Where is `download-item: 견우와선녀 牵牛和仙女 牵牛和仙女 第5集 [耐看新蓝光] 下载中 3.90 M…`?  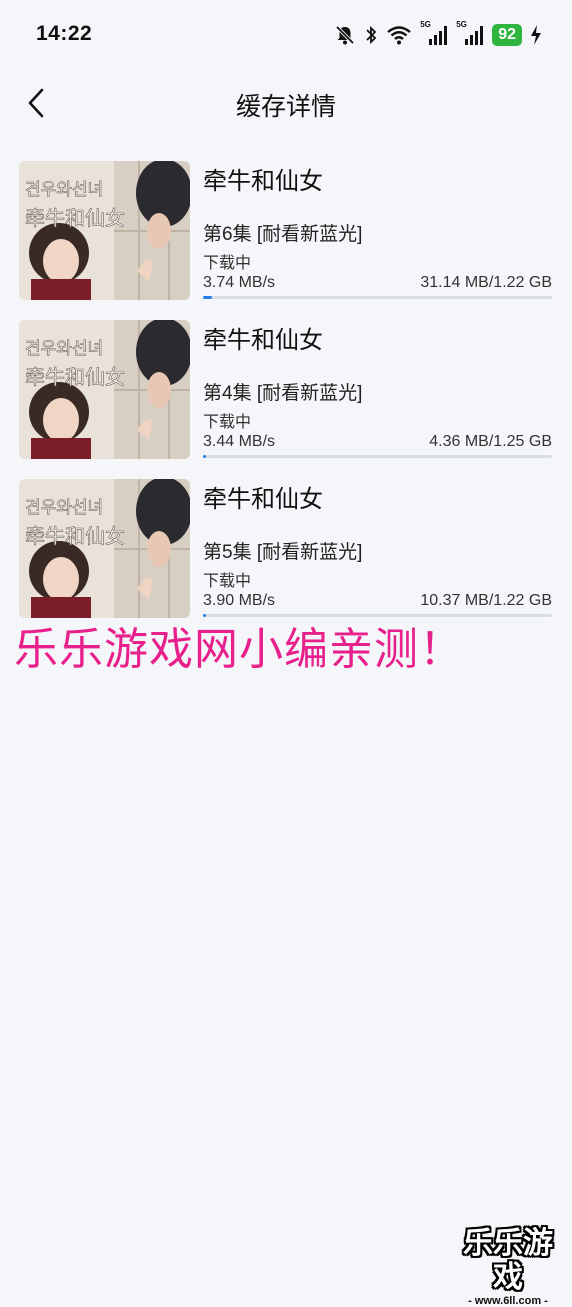
download-item: 견우와선녀 牵牛和仙女 牵牛和仙女 第5集 [耐看新蓝光] 下载中 3.90 M… is located at coordinates (286, 548).